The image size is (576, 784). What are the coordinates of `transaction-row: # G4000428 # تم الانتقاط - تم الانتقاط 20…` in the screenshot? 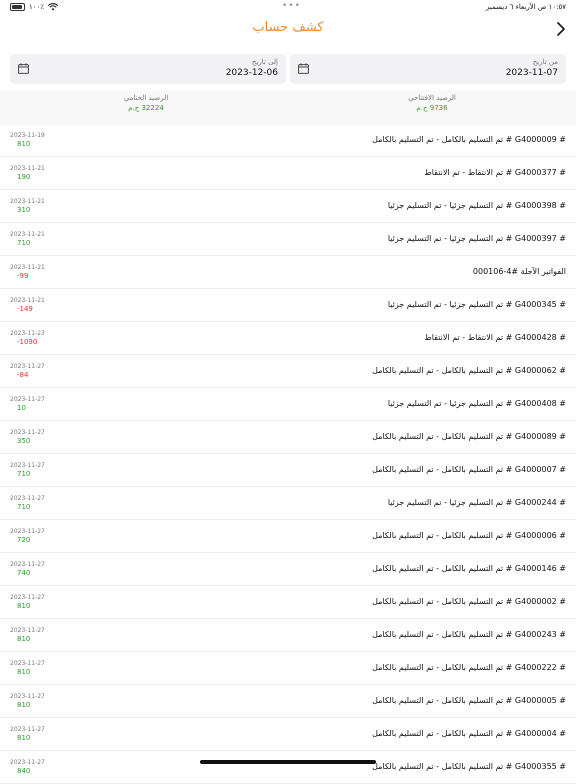 It's located at (288, 338).